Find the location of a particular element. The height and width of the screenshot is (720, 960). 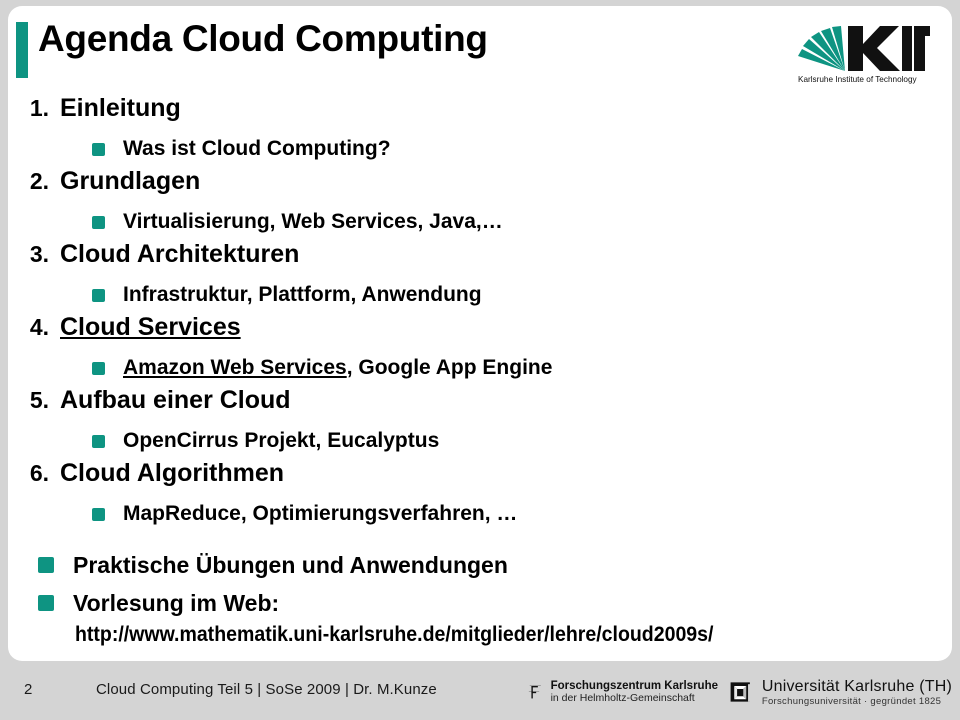

agenda-item-label: Cloud Algorithmen is located at coordinates (172, 473).